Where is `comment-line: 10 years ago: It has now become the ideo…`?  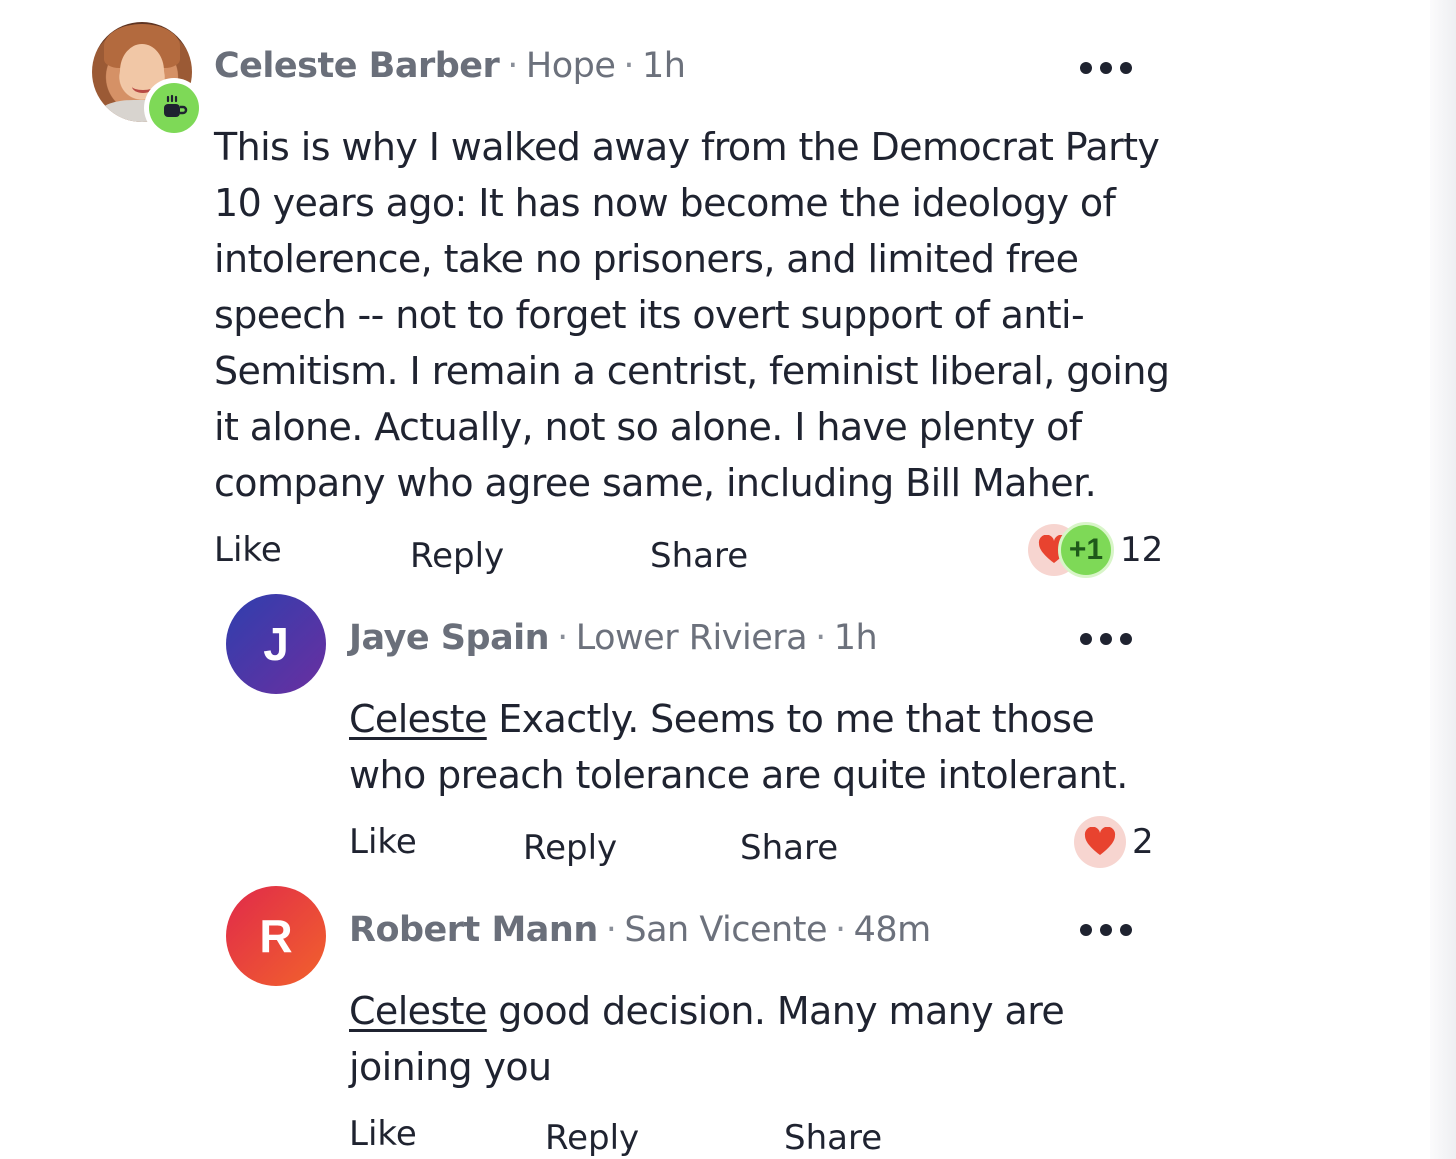 comment-line: 10 years ago: It has now become the ideo… is located at coordinates (665, 203).